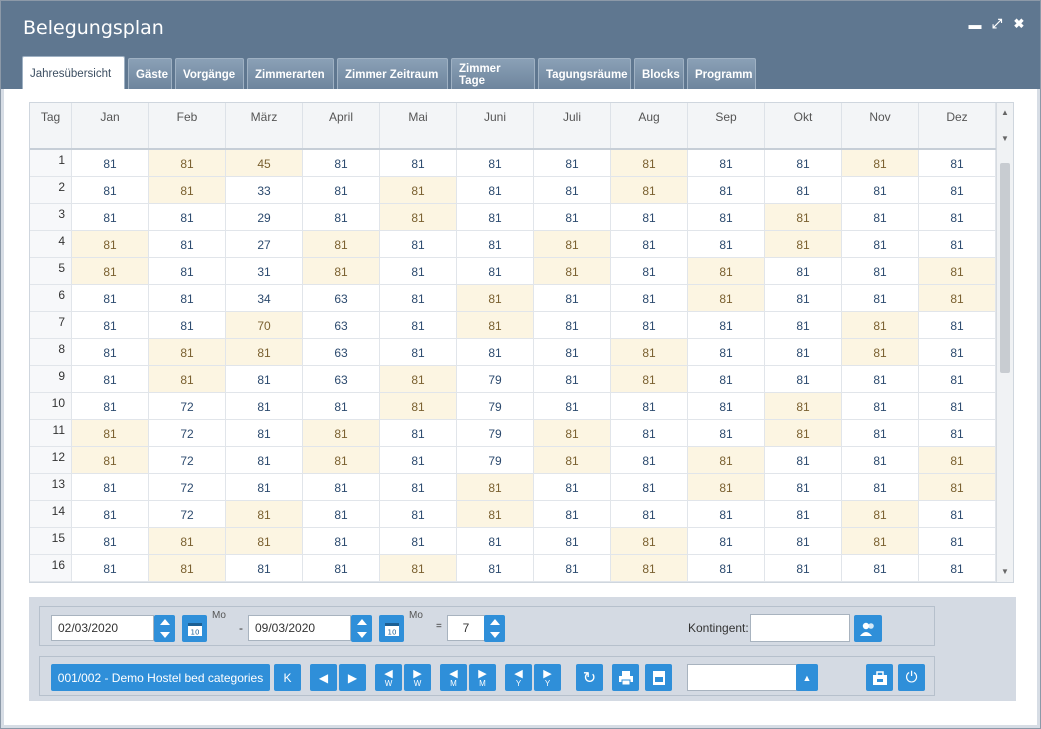  Describe the element at coordinates (392, 74) in the screenshot. I see `tab-4: Zimmer Zeitraum` at that location.